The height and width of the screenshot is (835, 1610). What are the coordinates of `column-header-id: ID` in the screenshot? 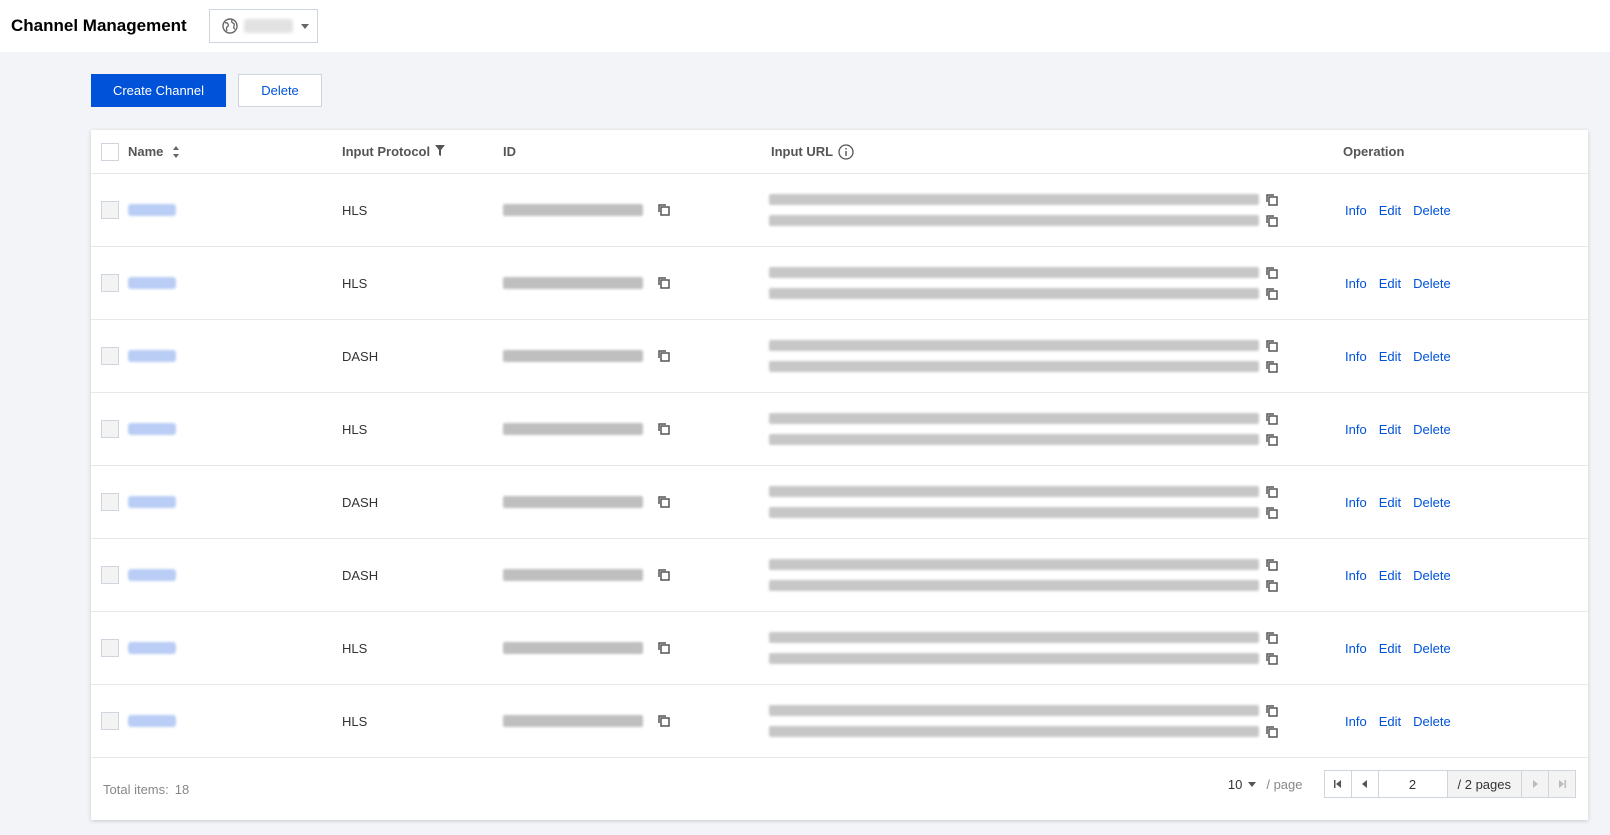 It's located at (509, 151).